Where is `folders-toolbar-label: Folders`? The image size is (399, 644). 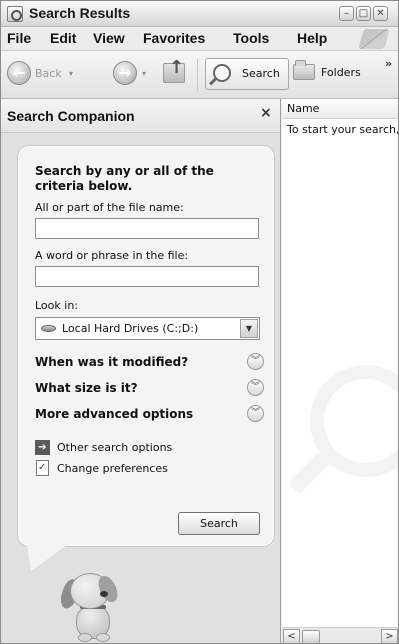
folders-toolbar-label: Folders is located at coordinates (341, 72).